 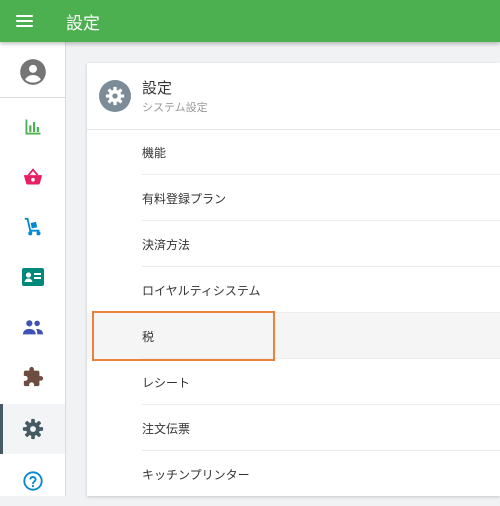 I want to click on settings-item-label: キッチンプリンター, so click(x=196, y=475).